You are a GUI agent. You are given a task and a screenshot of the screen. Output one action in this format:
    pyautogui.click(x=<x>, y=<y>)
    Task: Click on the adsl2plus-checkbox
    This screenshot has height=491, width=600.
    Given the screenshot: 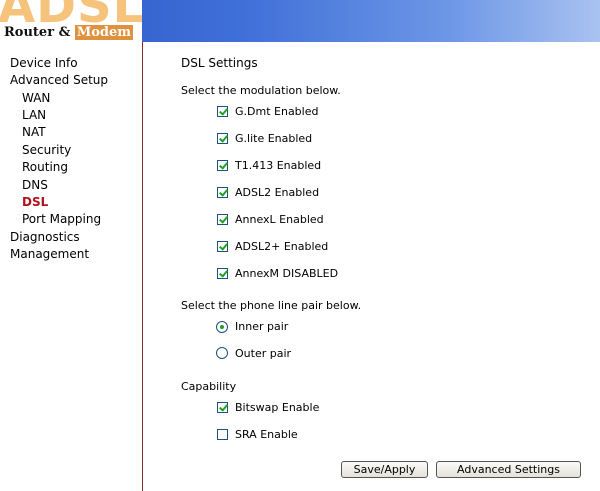 What is the action you would take?
    pyautogui.click(x=222, y=246)
    